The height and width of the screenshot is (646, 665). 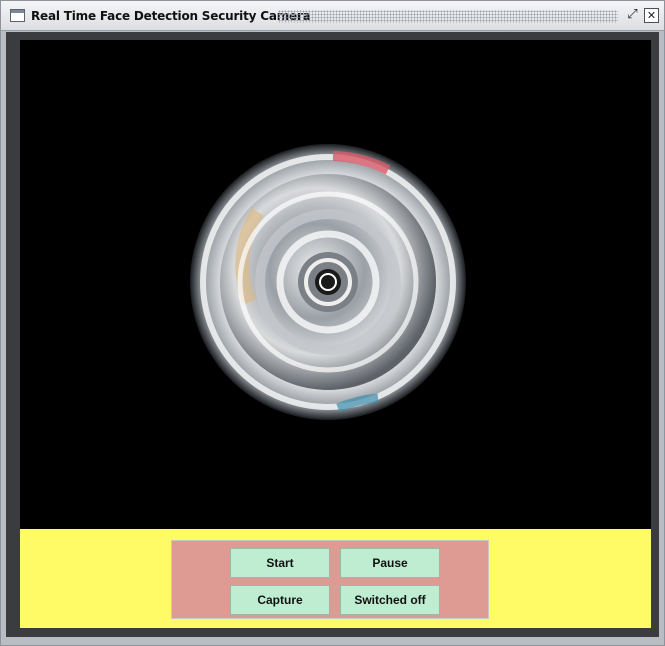 What do you see at coordinates (632, 15) in the screenshot?
I see `restore-icon: ⤢` at bounding box center [632, 15].